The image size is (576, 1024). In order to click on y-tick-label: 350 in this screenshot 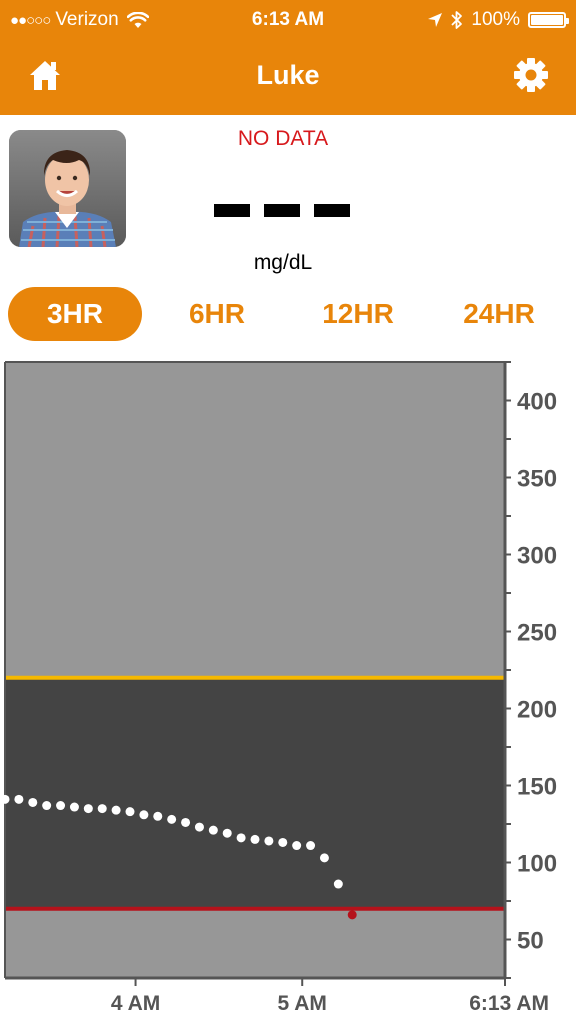, I will do `click(537, 479)`.